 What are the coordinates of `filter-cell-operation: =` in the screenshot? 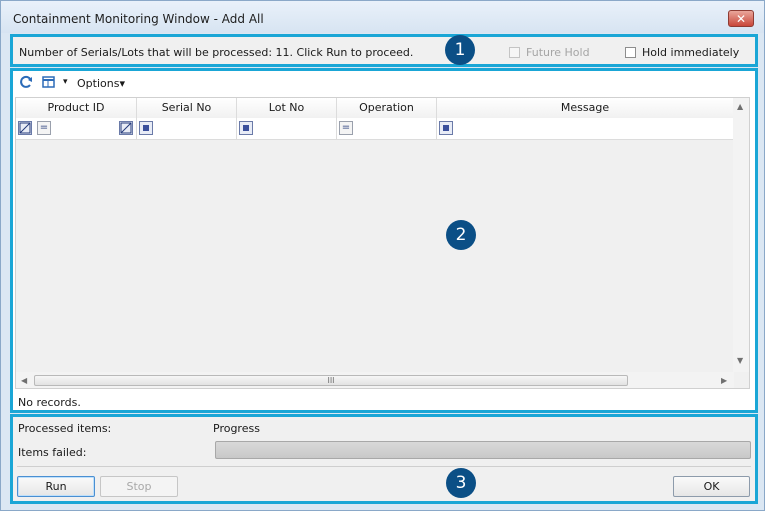 It's located at (387, 128).